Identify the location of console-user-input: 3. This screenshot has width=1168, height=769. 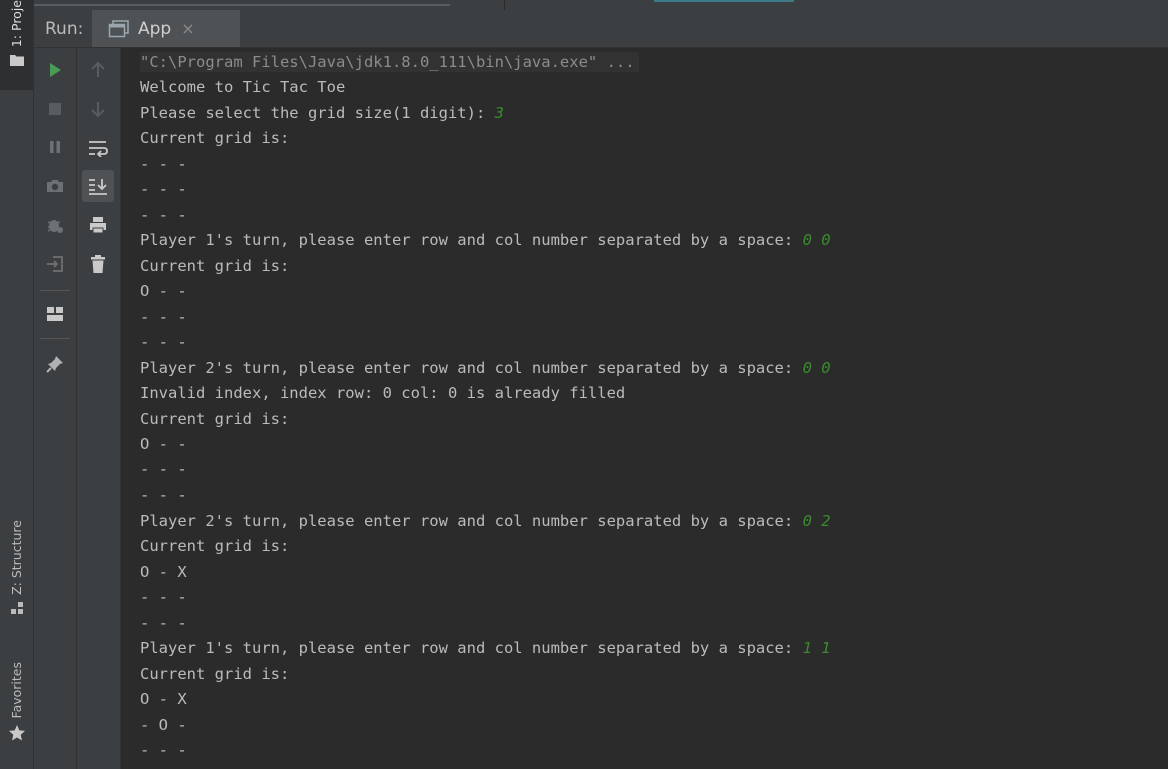
(499, 113).